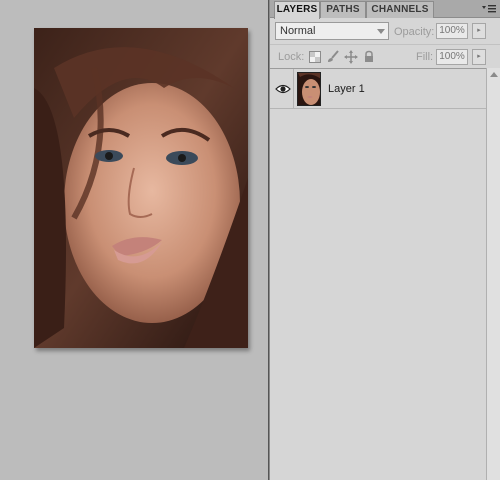  Describe the element at coordinates (414, 32) in the screenshot. I see `opacity-label: Opacity:` at that location.